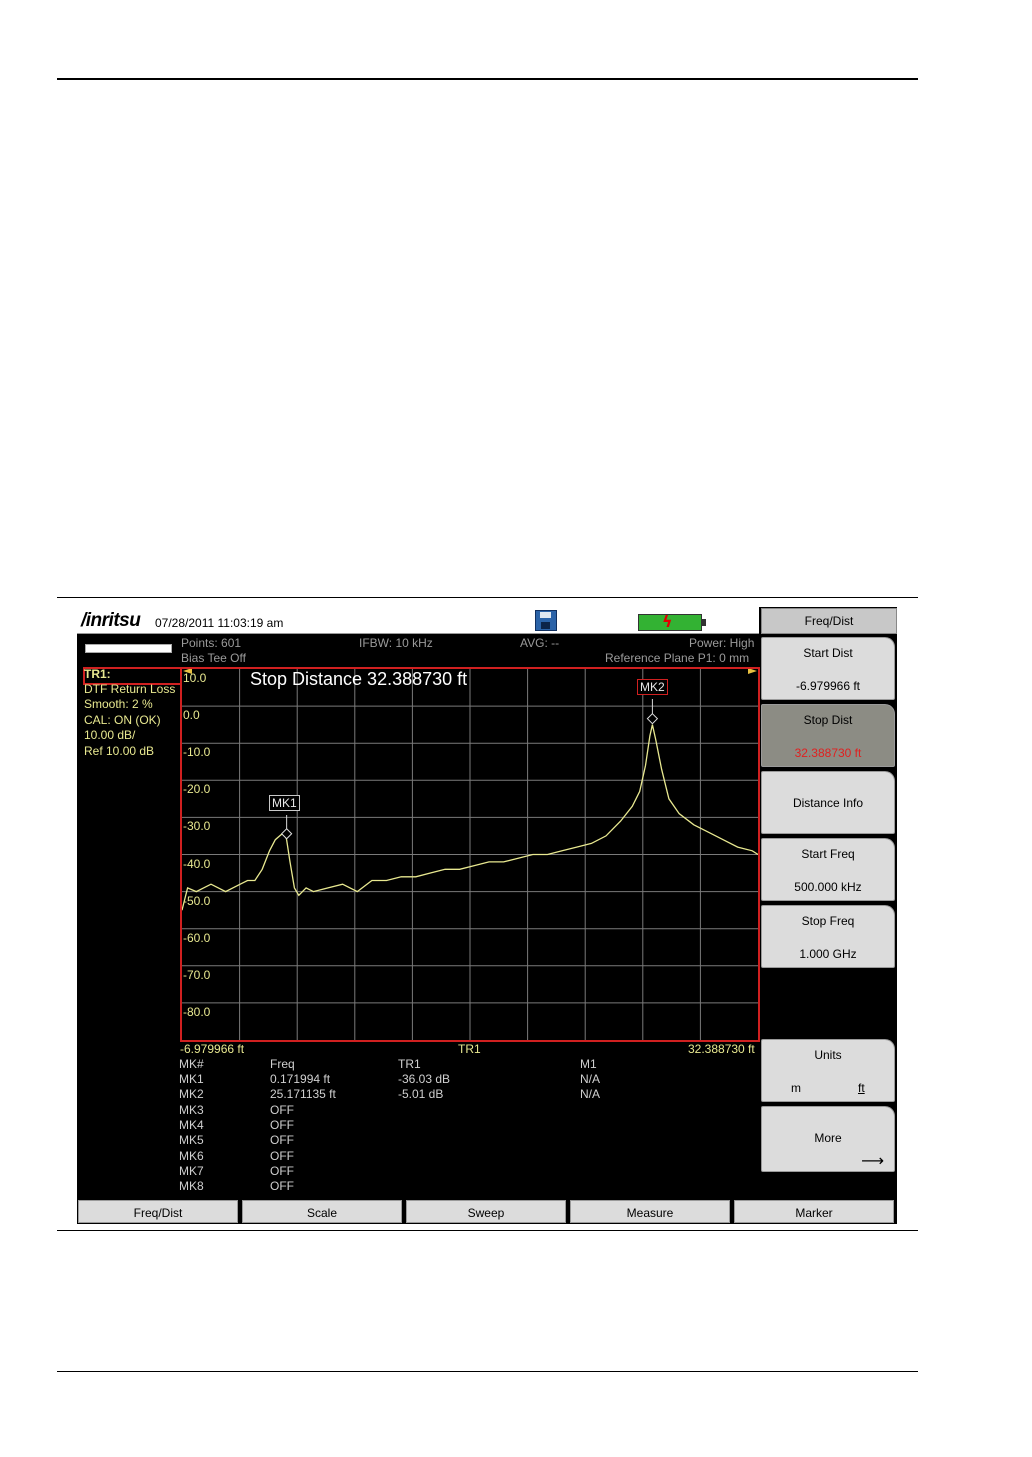  What do you see at coordinates (128, 648) in the screenshot?
I see `status-indicator-bar` at bounding box center [128, 648].